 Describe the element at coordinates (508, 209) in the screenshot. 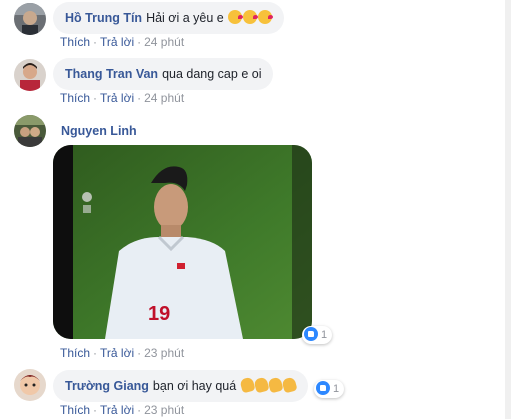

I see `scrollbar` at that location.